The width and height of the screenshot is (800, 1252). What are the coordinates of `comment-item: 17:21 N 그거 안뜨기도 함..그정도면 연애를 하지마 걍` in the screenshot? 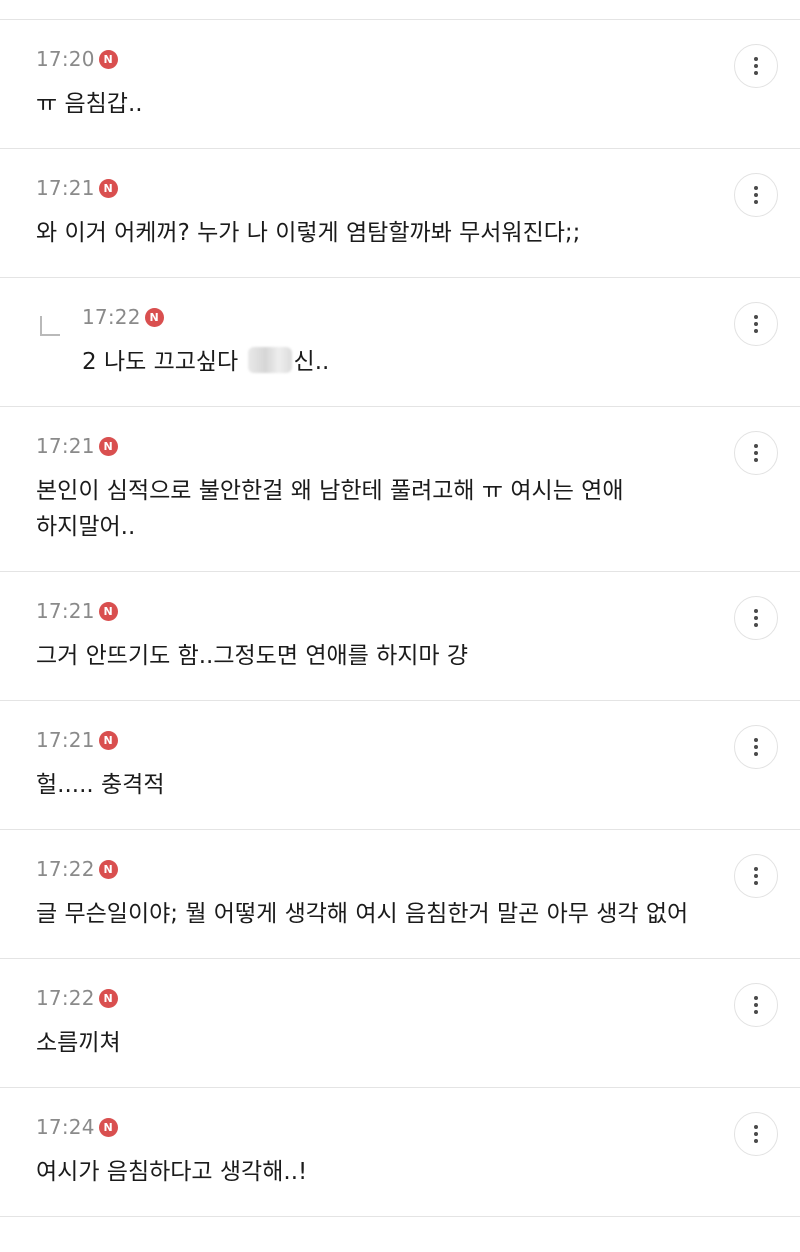 It's located at (400, 636).